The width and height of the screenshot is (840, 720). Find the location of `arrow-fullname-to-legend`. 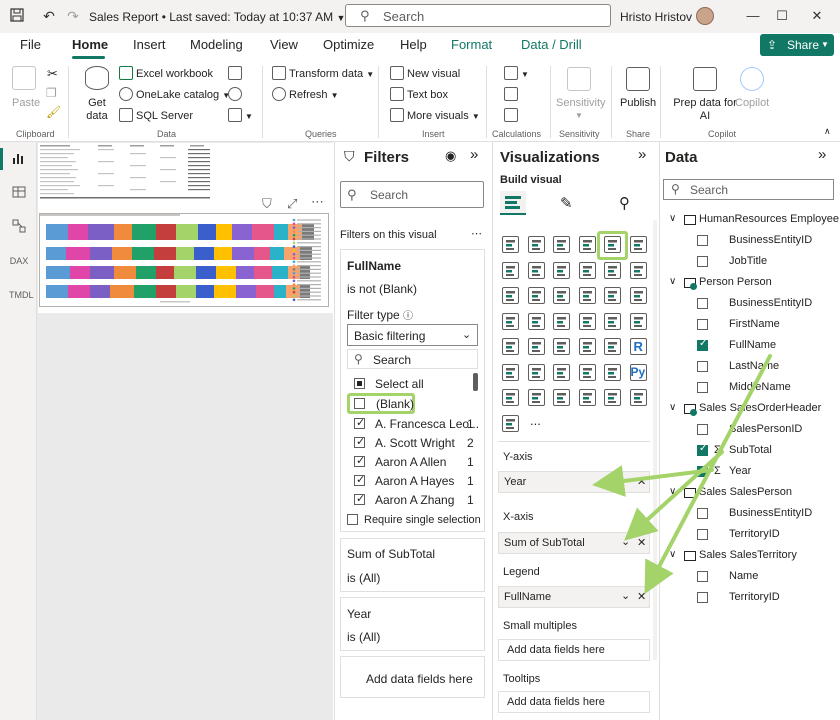

arrow-fullname-to-legend is located at coordinates (708, 474).